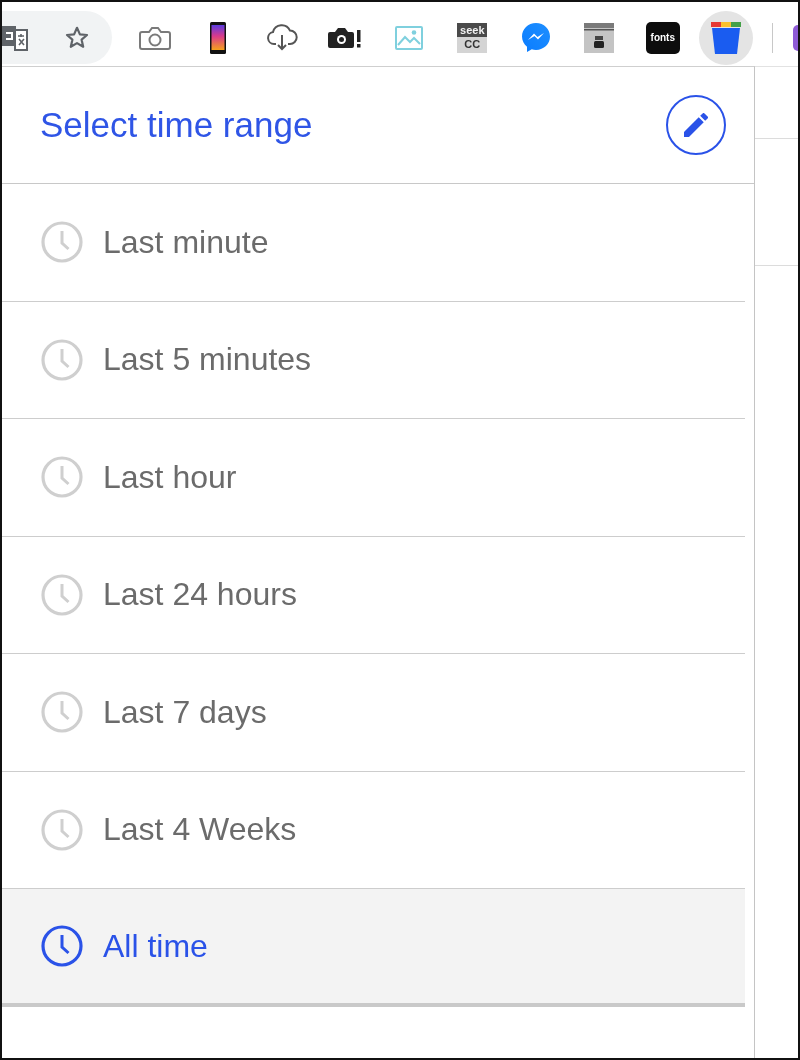 This screenshot has height=1060, width=800. I want to click on translate-icon, so click(15, 37).